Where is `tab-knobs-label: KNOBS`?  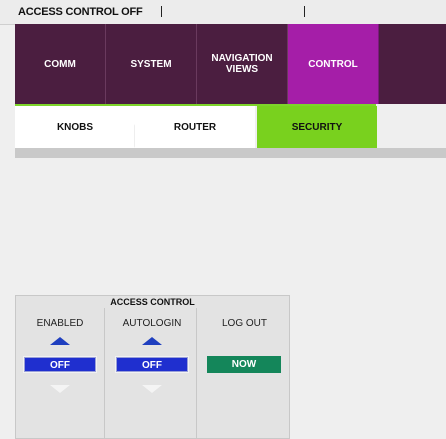 tab-knobs-label: KNOBS is located at coordinates (75, 127).